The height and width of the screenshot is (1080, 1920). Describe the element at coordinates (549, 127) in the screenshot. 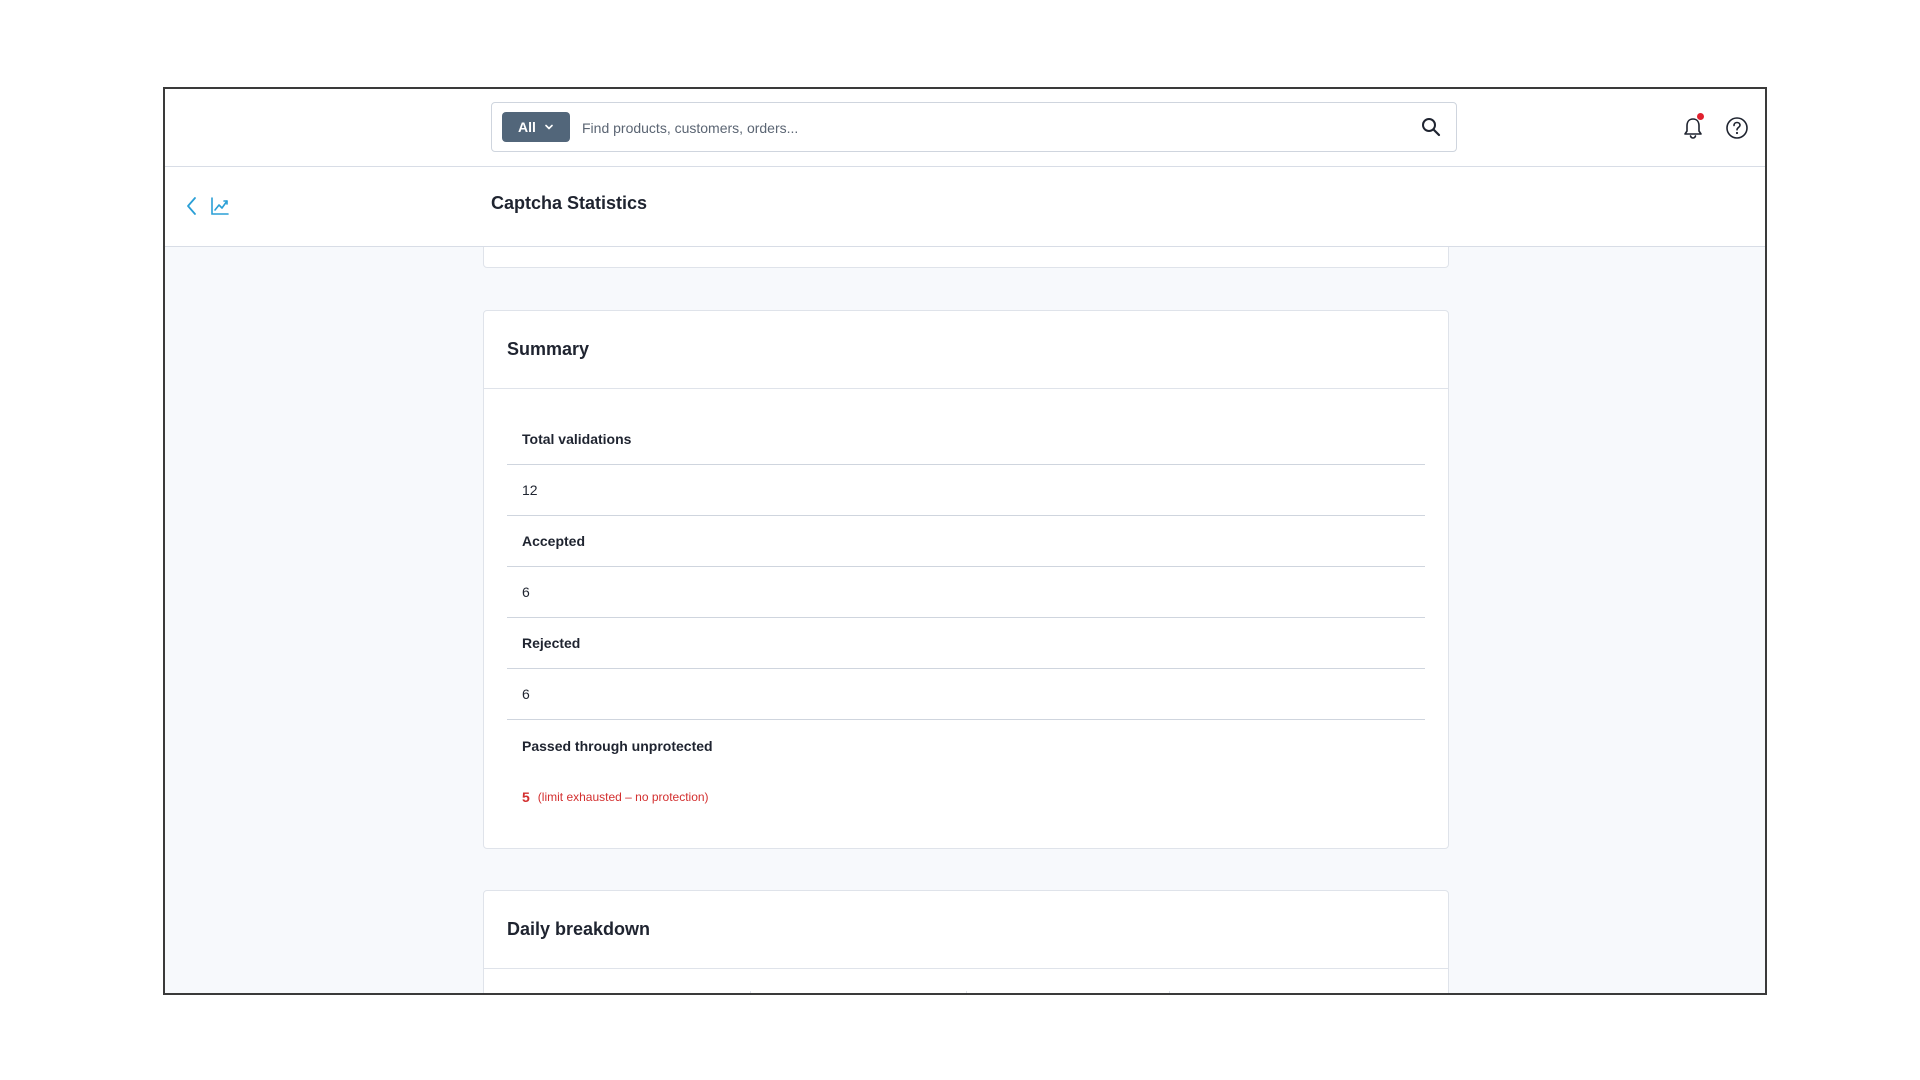

I see `chevron-down-icon` at that location.